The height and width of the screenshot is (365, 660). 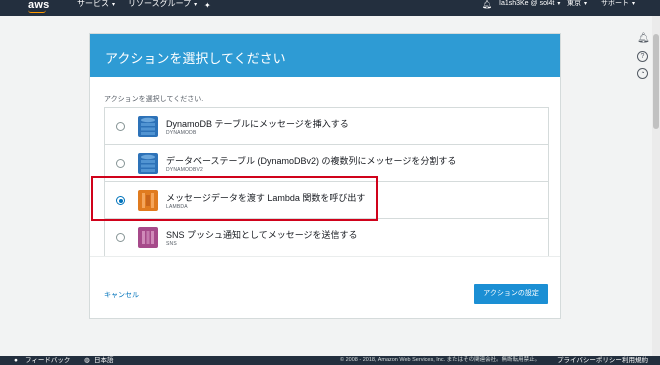 I want to click on action-option-sns: SNS プッシュ通知としてメッセージを送信する SNS, so click(x=326, y=237).